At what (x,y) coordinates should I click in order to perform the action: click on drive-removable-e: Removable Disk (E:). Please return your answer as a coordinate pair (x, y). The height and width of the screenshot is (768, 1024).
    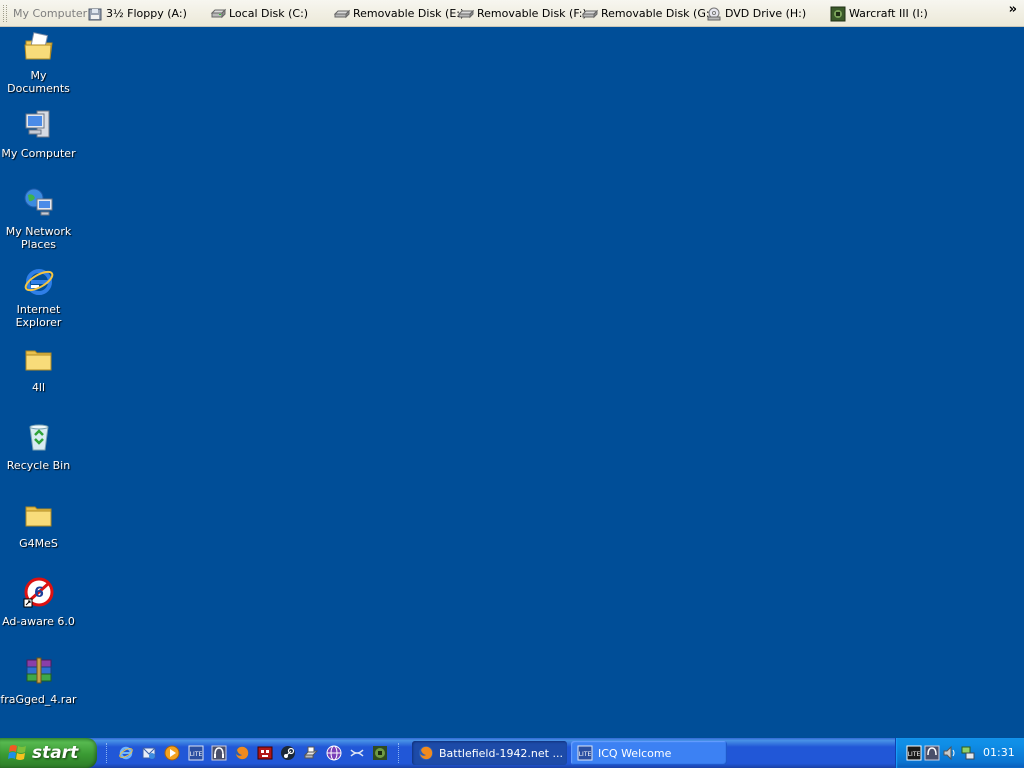
    Looking at the image, I should click on (399, 13).